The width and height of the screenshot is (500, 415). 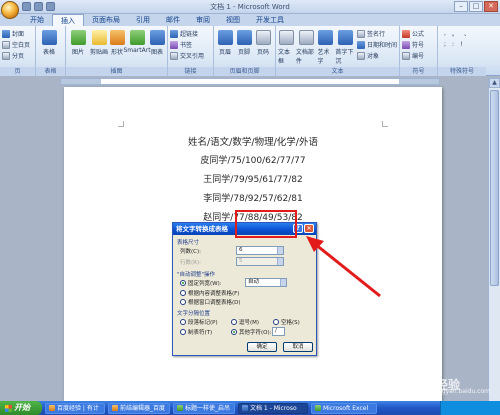 What do you see at coordinates (400, 384) in the screenshot?
I see `svg-text: Bai` at bounding box center [400, 384].